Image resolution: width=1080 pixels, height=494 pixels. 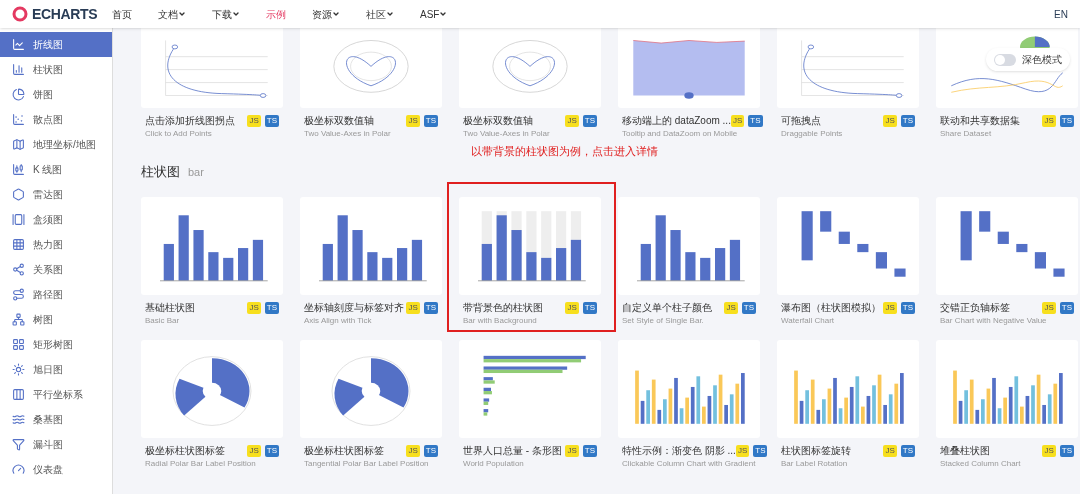 I want to click on nav-link: 下载, so click(x=226, y=14).